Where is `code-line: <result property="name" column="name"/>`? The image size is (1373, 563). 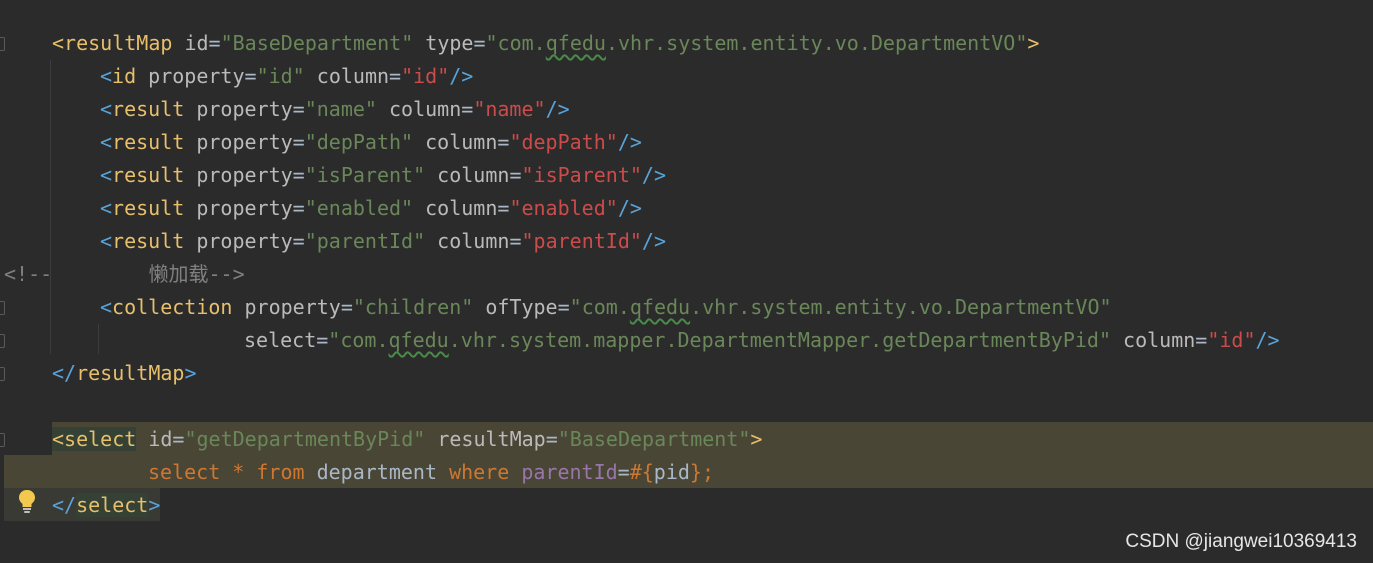 code-line: <result property="name" column="name"/> is located at coordinates (686, 109).